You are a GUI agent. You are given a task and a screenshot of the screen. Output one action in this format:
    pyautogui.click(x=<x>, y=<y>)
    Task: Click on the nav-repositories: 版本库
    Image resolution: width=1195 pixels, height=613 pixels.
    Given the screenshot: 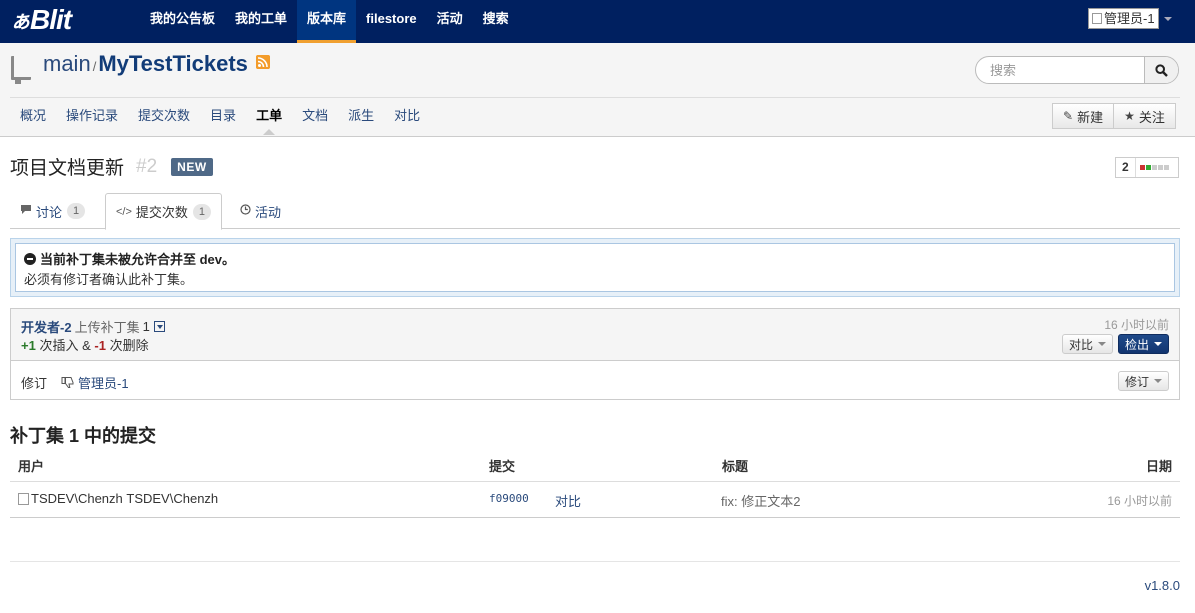 What is the action you would take?
    pyautogui.click(x=327, y=21)
    